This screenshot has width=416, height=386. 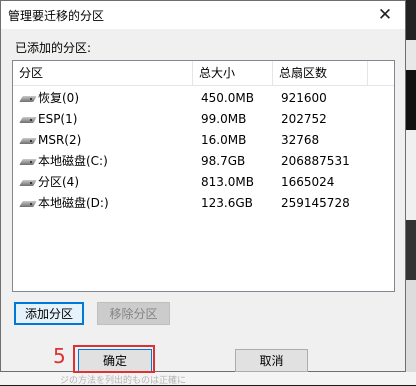 What do you see at coordinates (53, 48) in the screenshot?
I see `added-partitions-label: 已添加的分区:` at bounding box center [53, 48].